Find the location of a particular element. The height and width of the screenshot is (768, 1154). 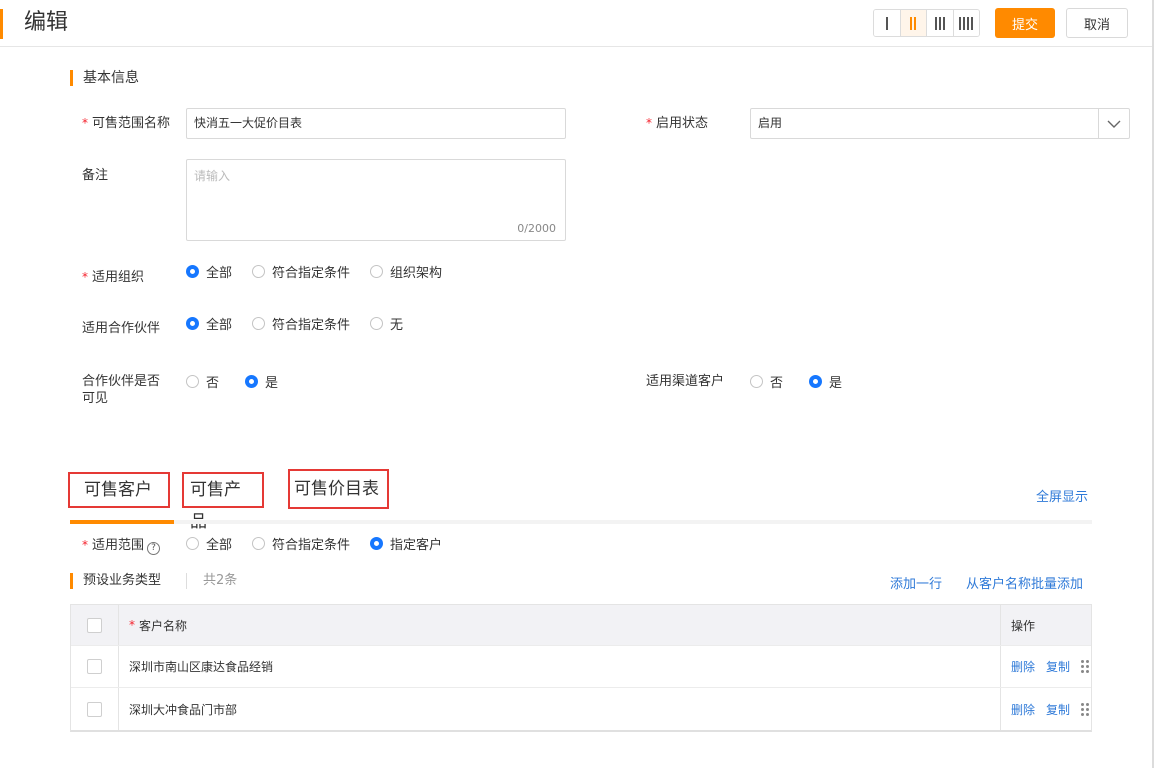

layout-1-column-button is located at coordinates (887, 23).